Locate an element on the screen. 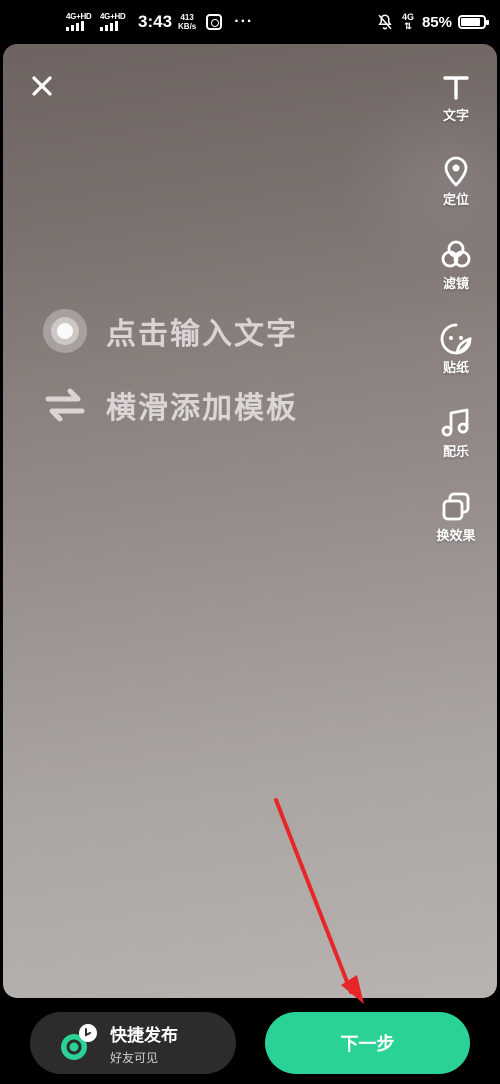 The width and height of the screenshot is (500, 1084). tool-location-label: 定位 is located at coordinates (455, 200).